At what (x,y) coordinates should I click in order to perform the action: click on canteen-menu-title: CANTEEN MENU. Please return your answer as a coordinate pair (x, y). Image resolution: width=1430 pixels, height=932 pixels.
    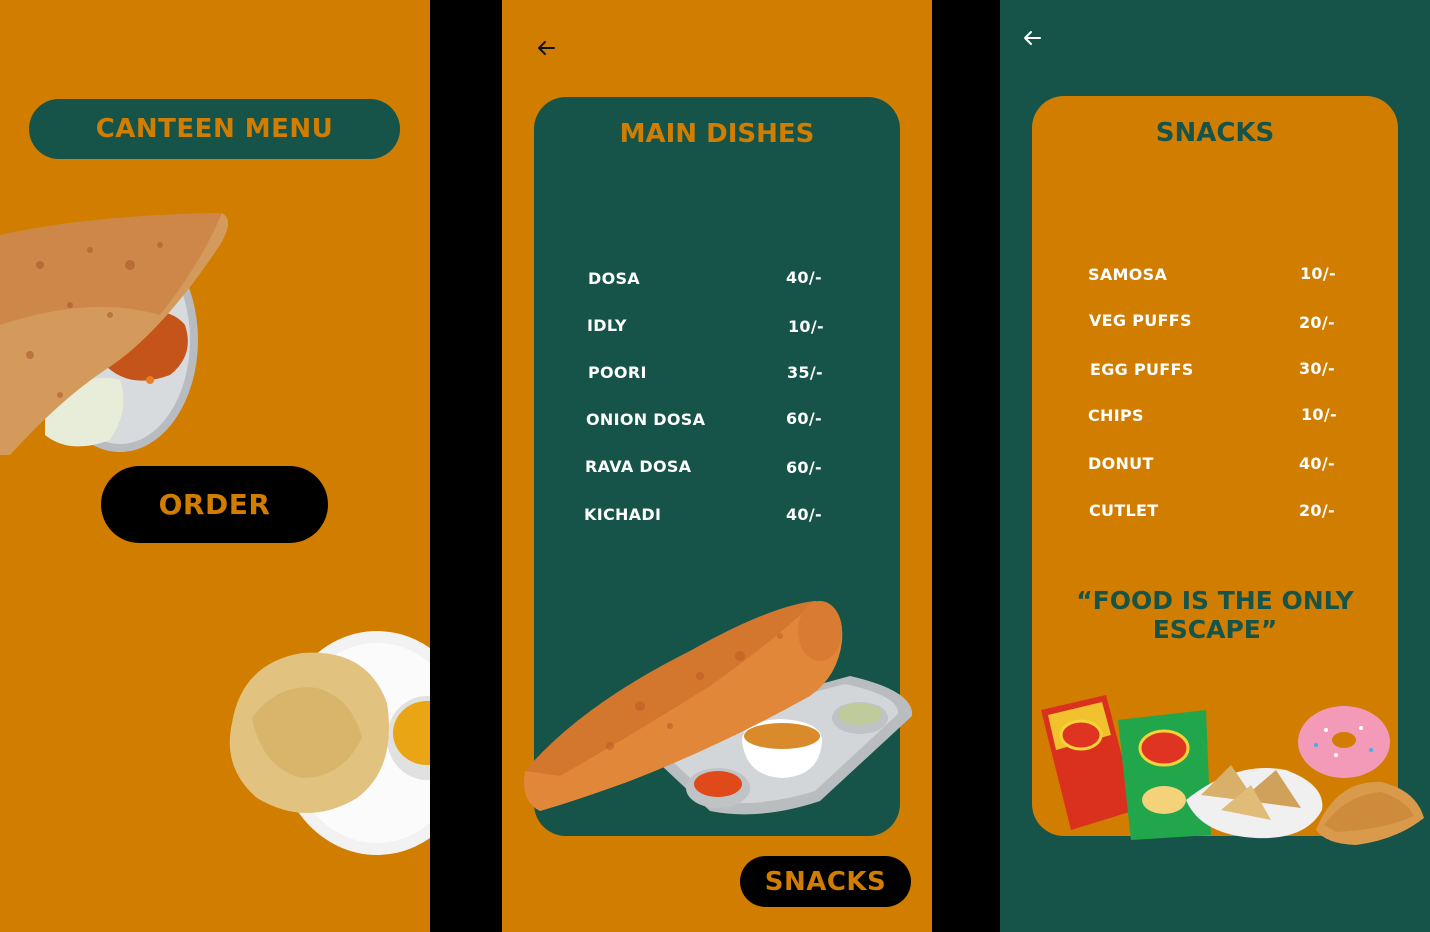
    Looking at the image, I should click on (214, 129).